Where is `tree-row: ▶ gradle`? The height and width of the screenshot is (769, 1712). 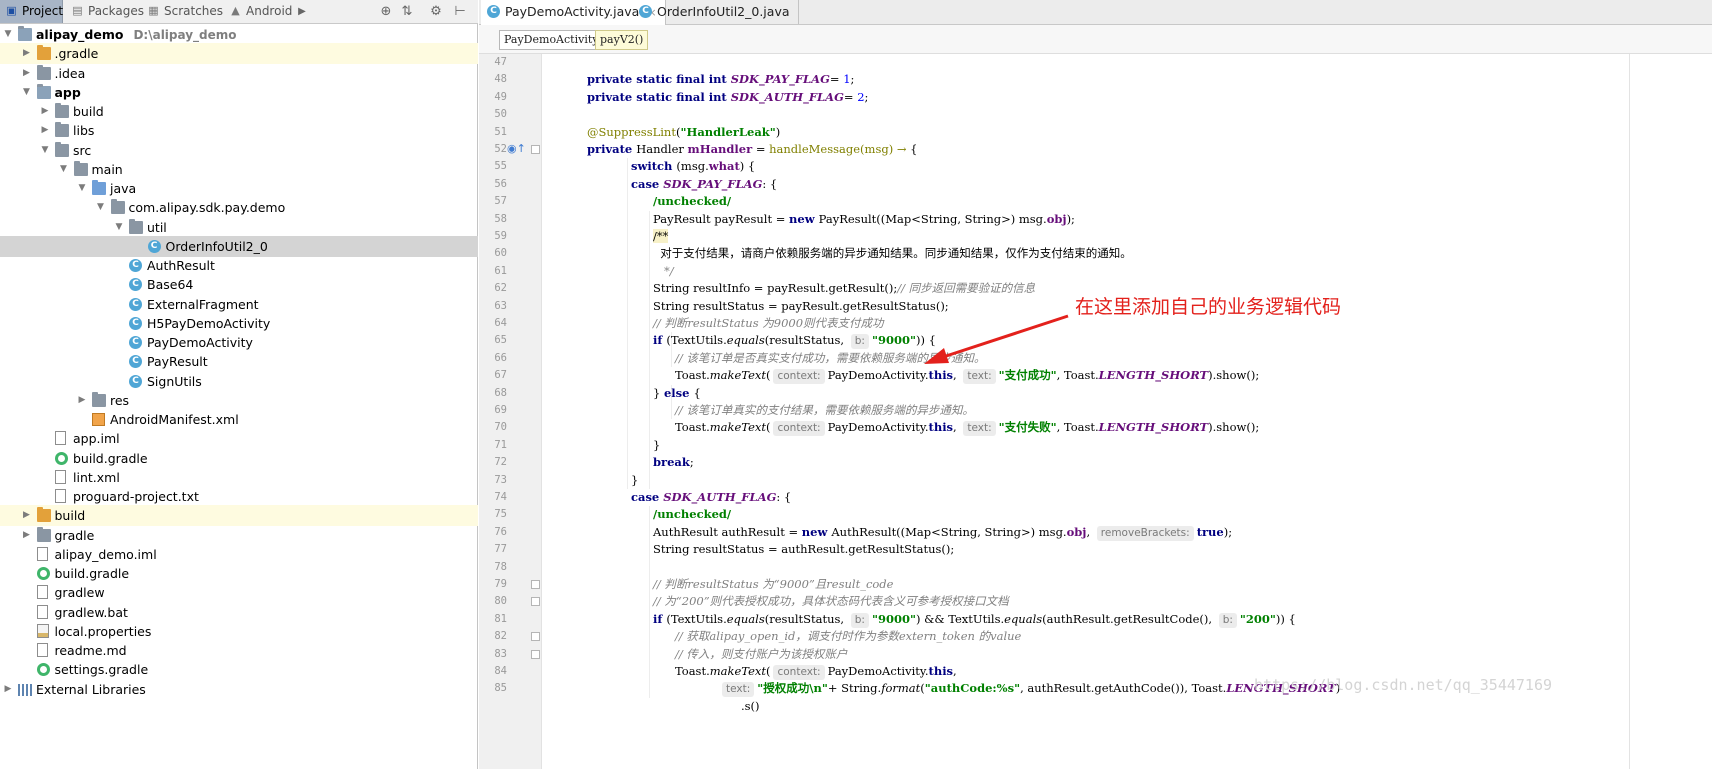
tree-row: ▶ gradle is located at coordinates (239, 535).